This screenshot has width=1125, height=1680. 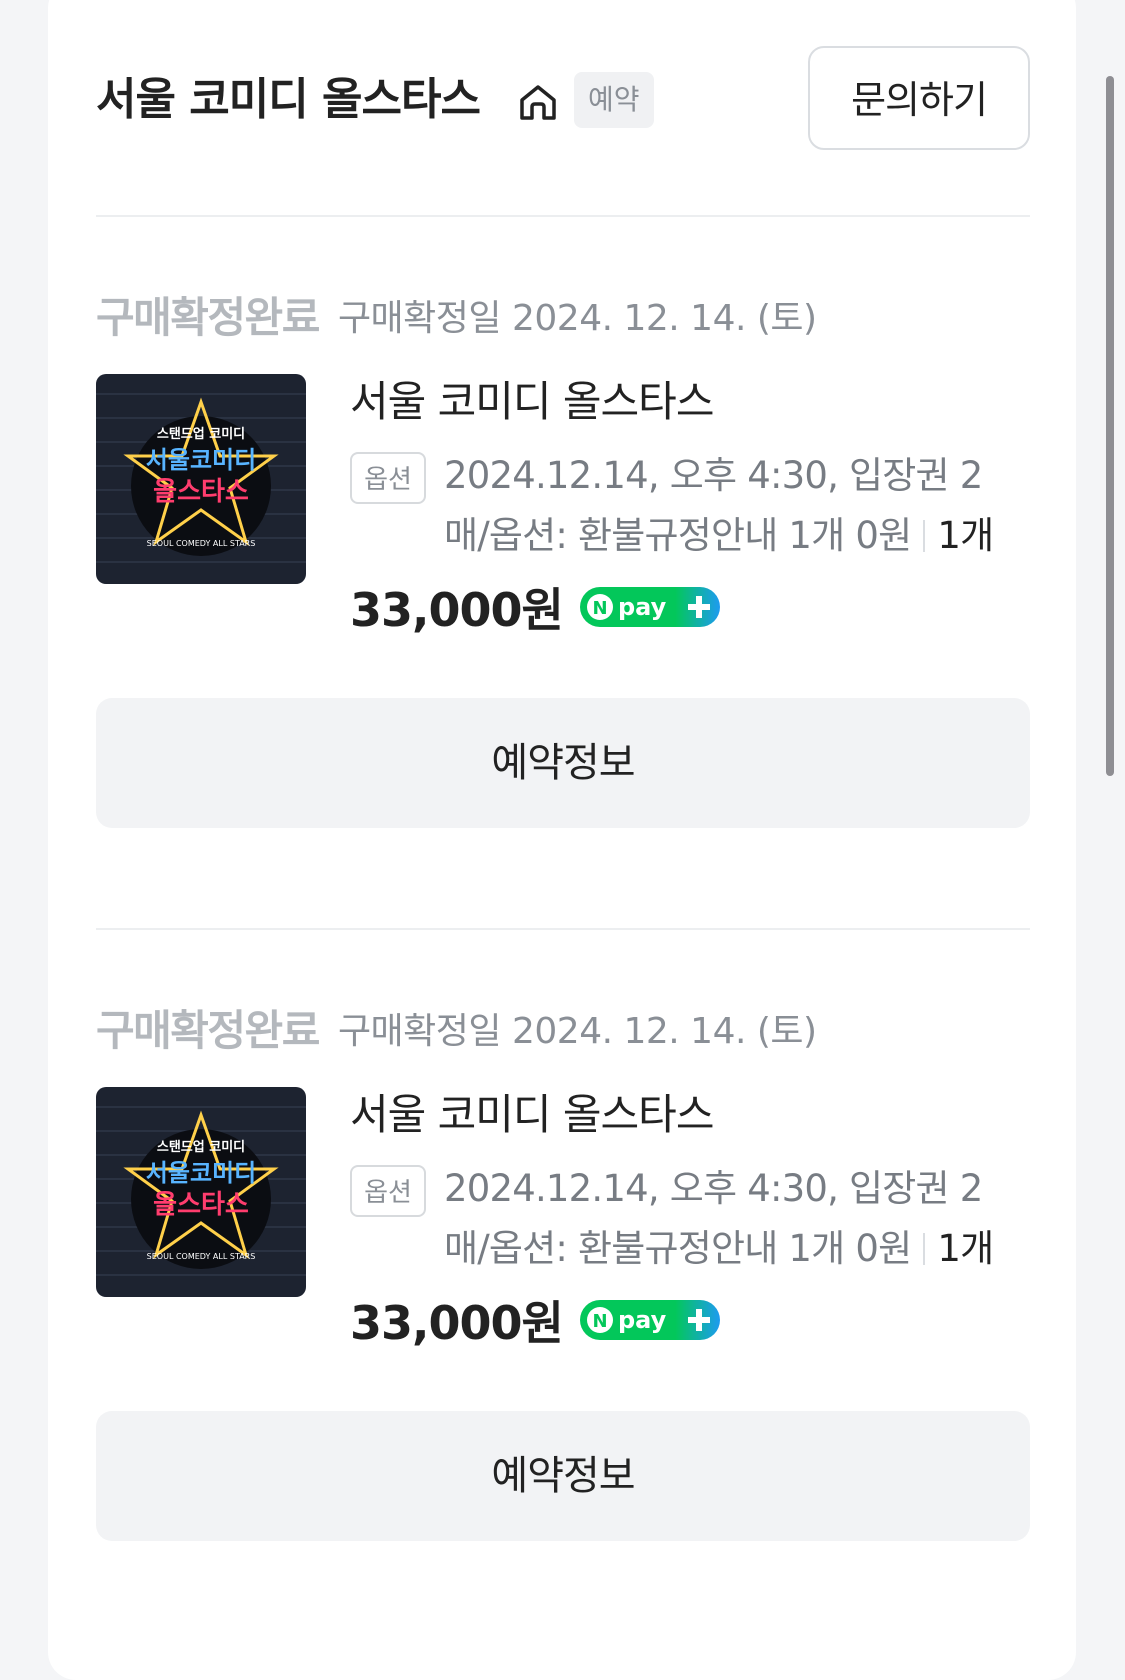 I want to click on home-icon, so click(x=538, y=102).